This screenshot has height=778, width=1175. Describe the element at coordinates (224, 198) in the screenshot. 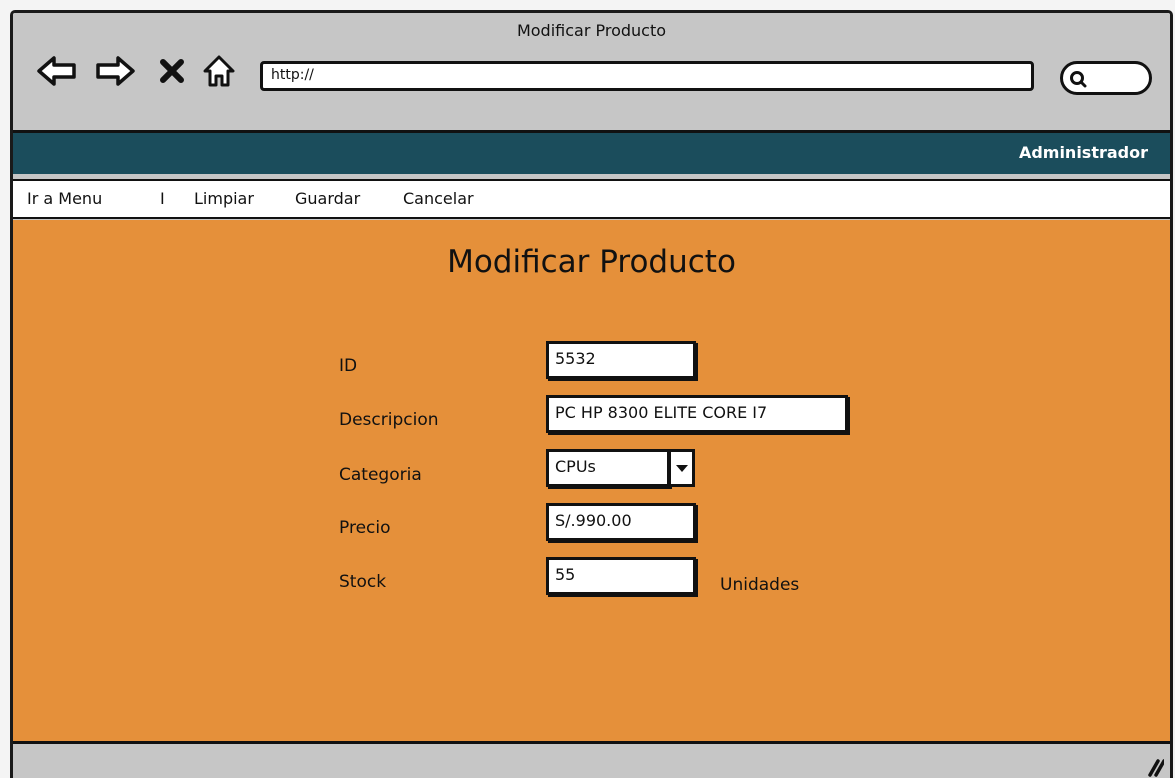

I see `menu-item-limpiar: Limpiar` at that location.